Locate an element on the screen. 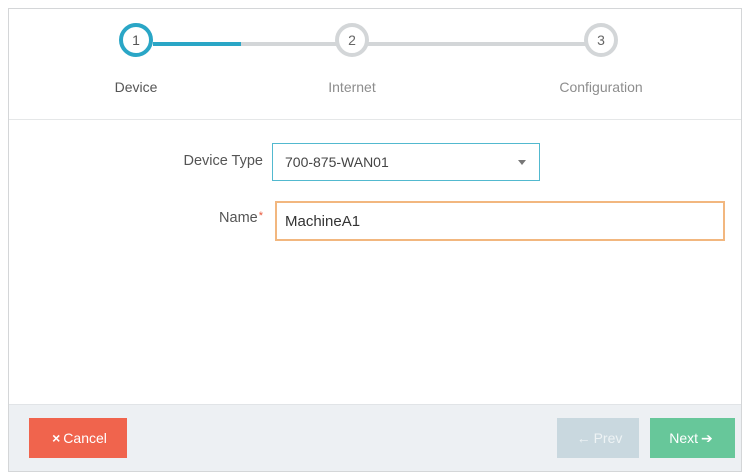 This screenshot has width=744, height=474. device-type-select: 700-875-WAN01 is located at coordinates (406, 162).